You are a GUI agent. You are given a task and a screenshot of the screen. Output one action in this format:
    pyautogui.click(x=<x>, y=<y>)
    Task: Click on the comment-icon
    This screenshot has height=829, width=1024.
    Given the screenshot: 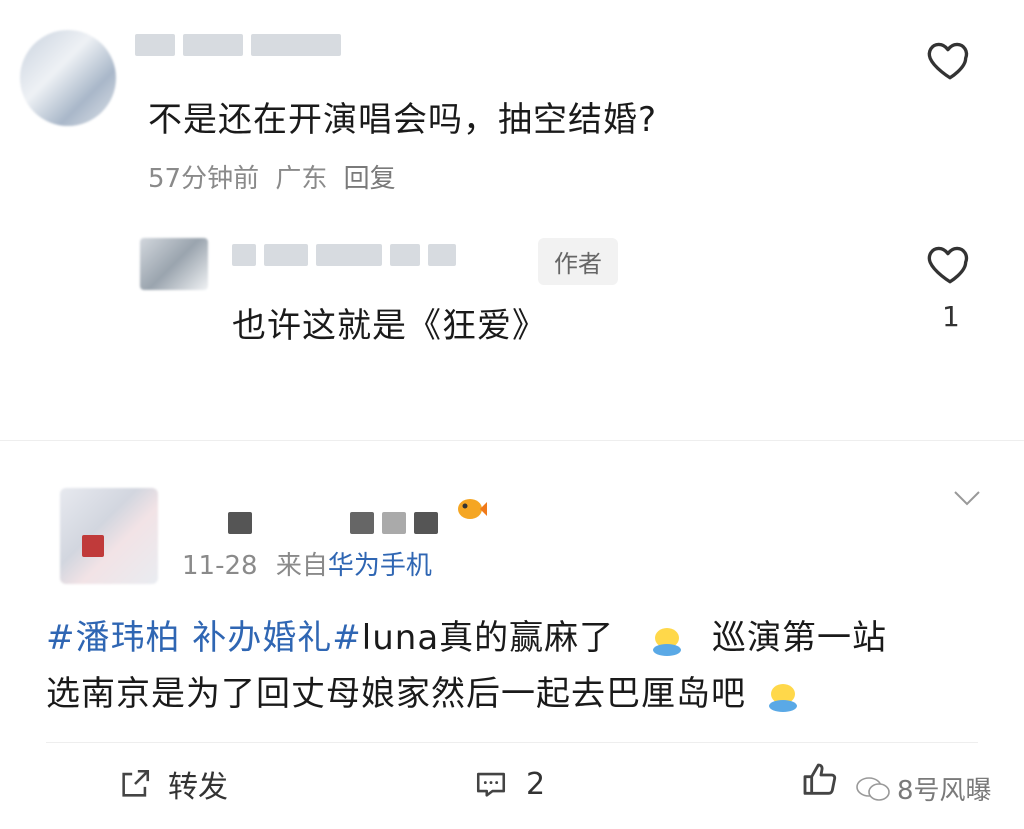 What is the action you would take?
    pyautogui.click(x=491, y=784)
    